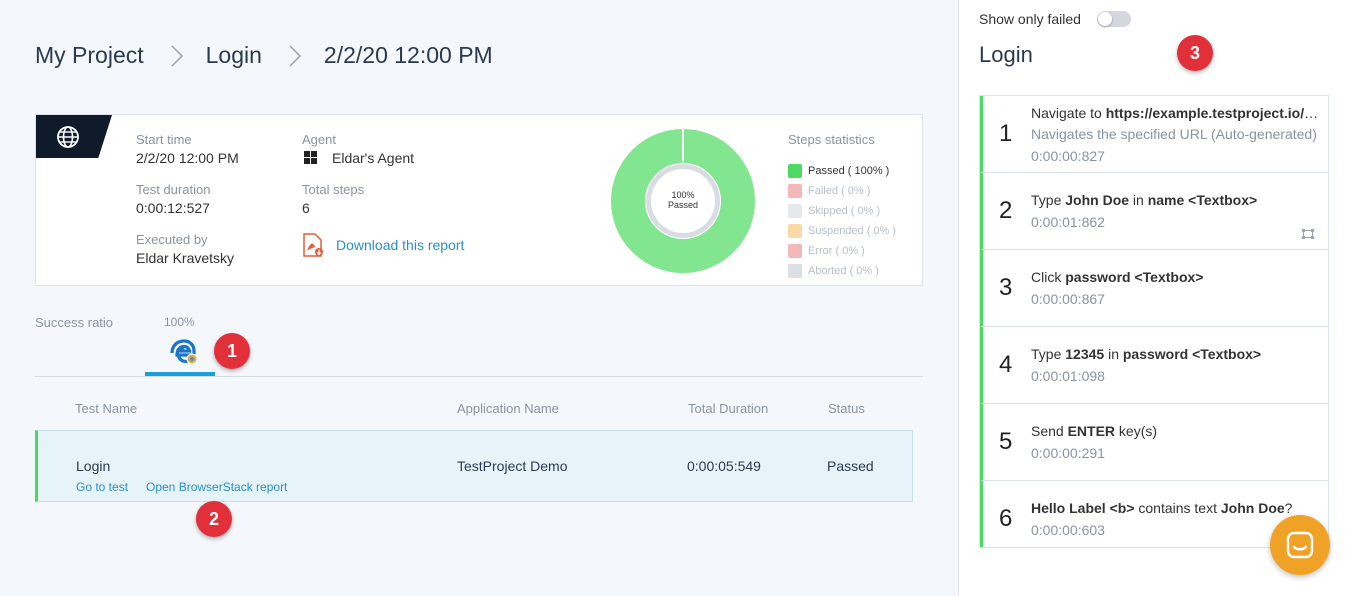 The width and height of the screenshot is (1349, 596). What do you see at coordinates (164, 139) in the screenshot?
I see `start-time-label: Start time` at bounding box center [164, 139].